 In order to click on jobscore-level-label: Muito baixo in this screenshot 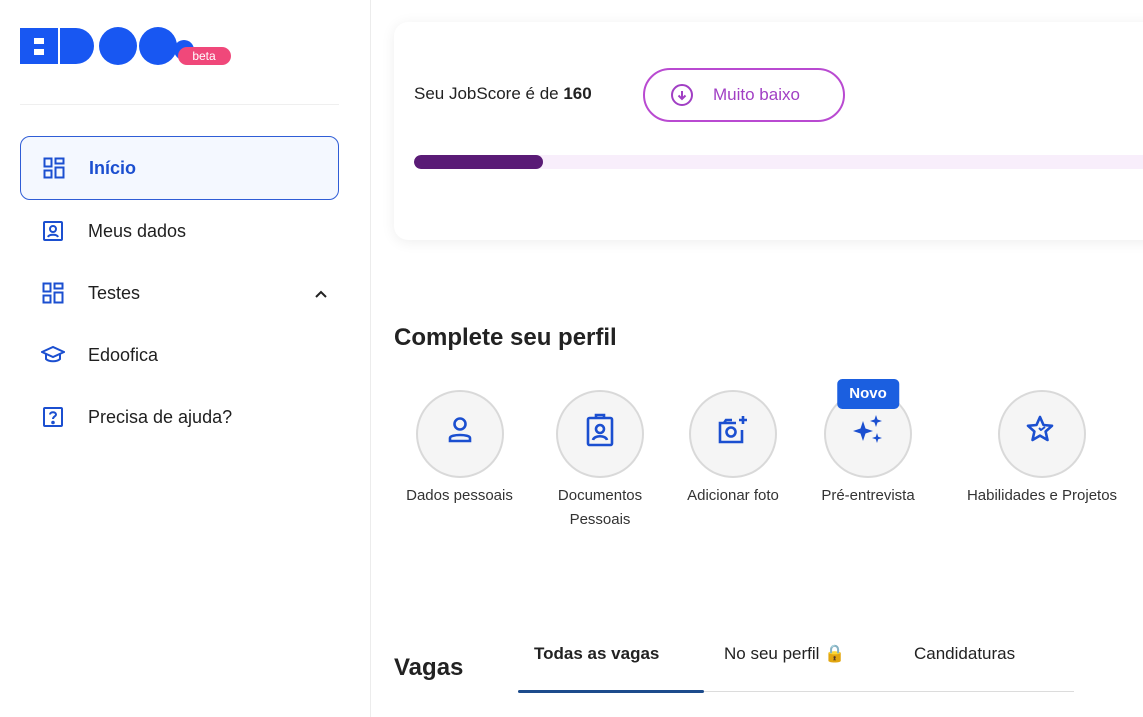, I will do `click(756, 94)`.